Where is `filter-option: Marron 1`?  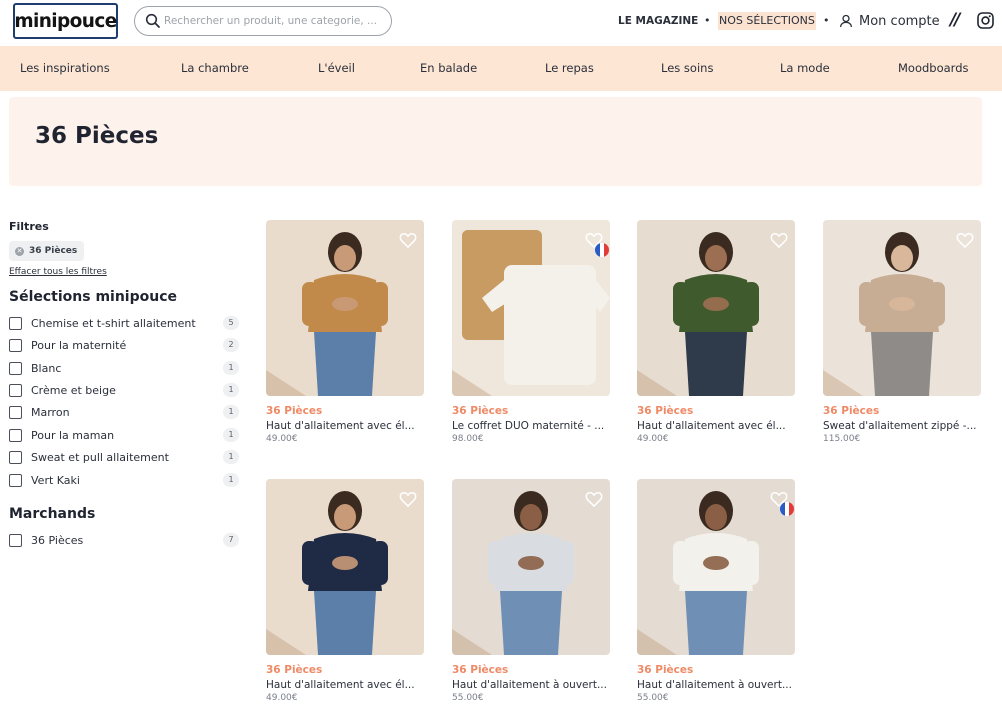
filter-option: Marron 1 is located at coordinates (124, 412).